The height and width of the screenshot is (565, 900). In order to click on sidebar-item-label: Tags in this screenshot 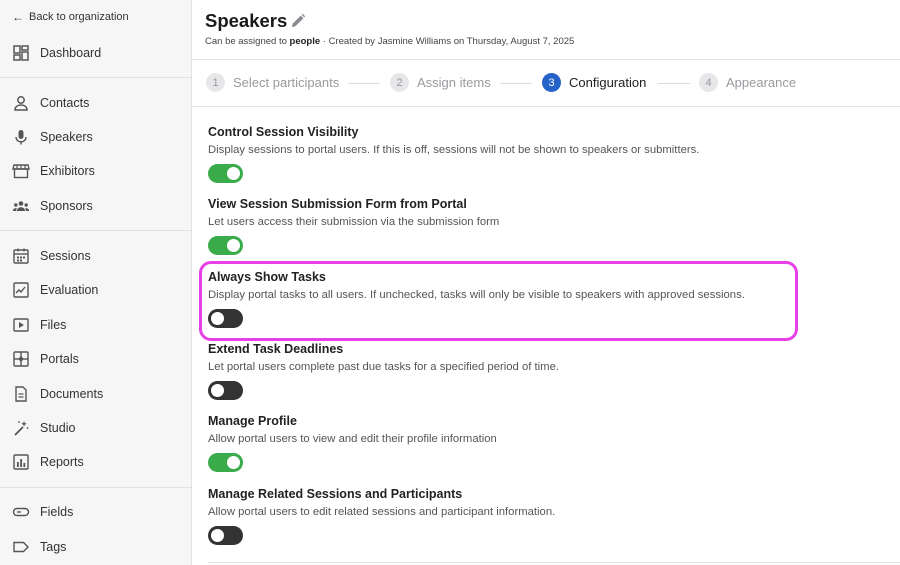, I will do `click(53, 547)`.